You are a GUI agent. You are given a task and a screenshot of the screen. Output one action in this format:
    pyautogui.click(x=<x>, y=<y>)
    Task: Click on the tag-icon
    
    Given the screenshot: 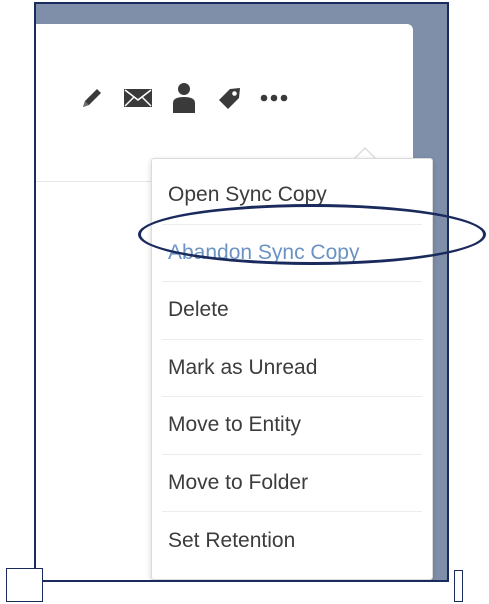 What is the action you would take?
    pyautogui.click(x=230, y=98)
    